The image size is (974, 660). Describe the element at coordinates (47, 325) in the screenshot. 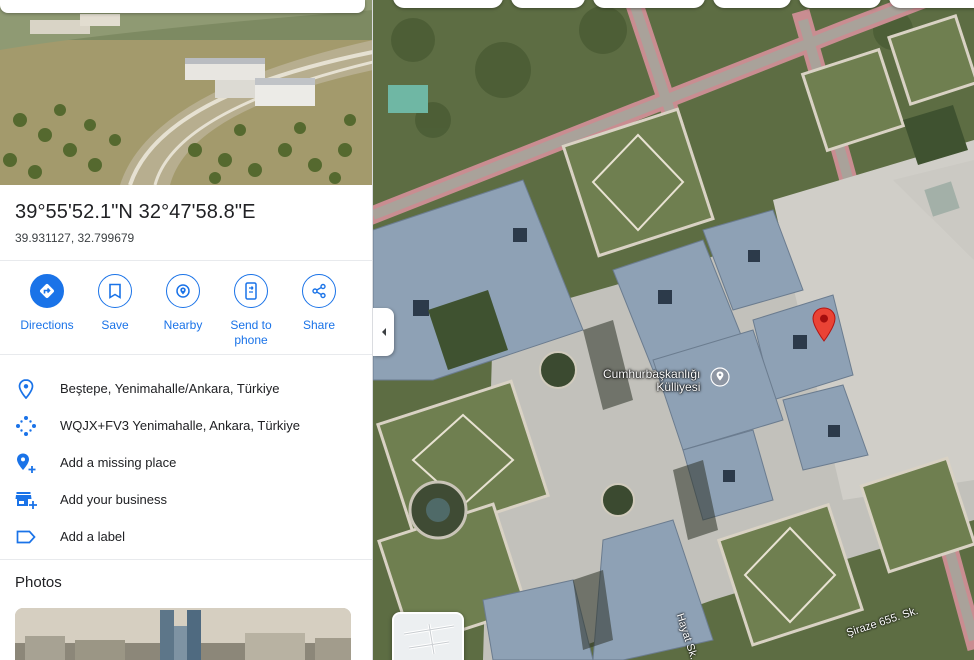

I see `directions-label: Directions` at that location.